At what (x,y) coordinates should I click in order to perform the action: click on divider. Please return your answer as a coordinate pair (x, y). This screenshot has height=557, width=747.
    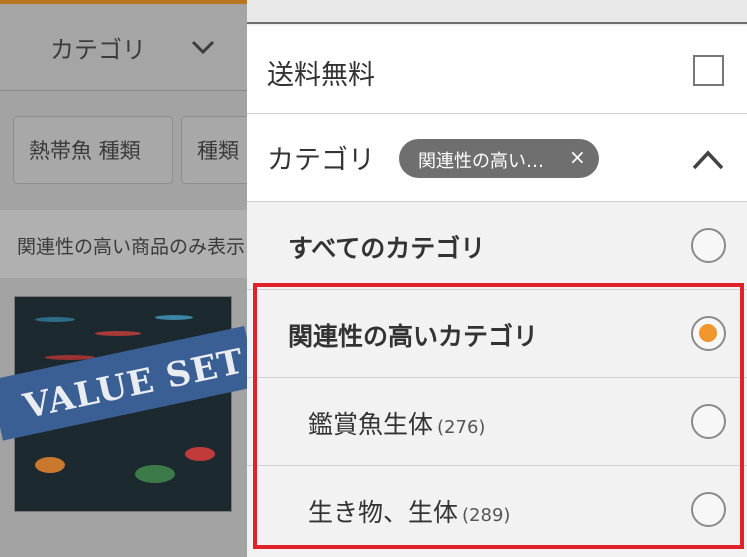
    Looking at the image, I should click on (130, 90).